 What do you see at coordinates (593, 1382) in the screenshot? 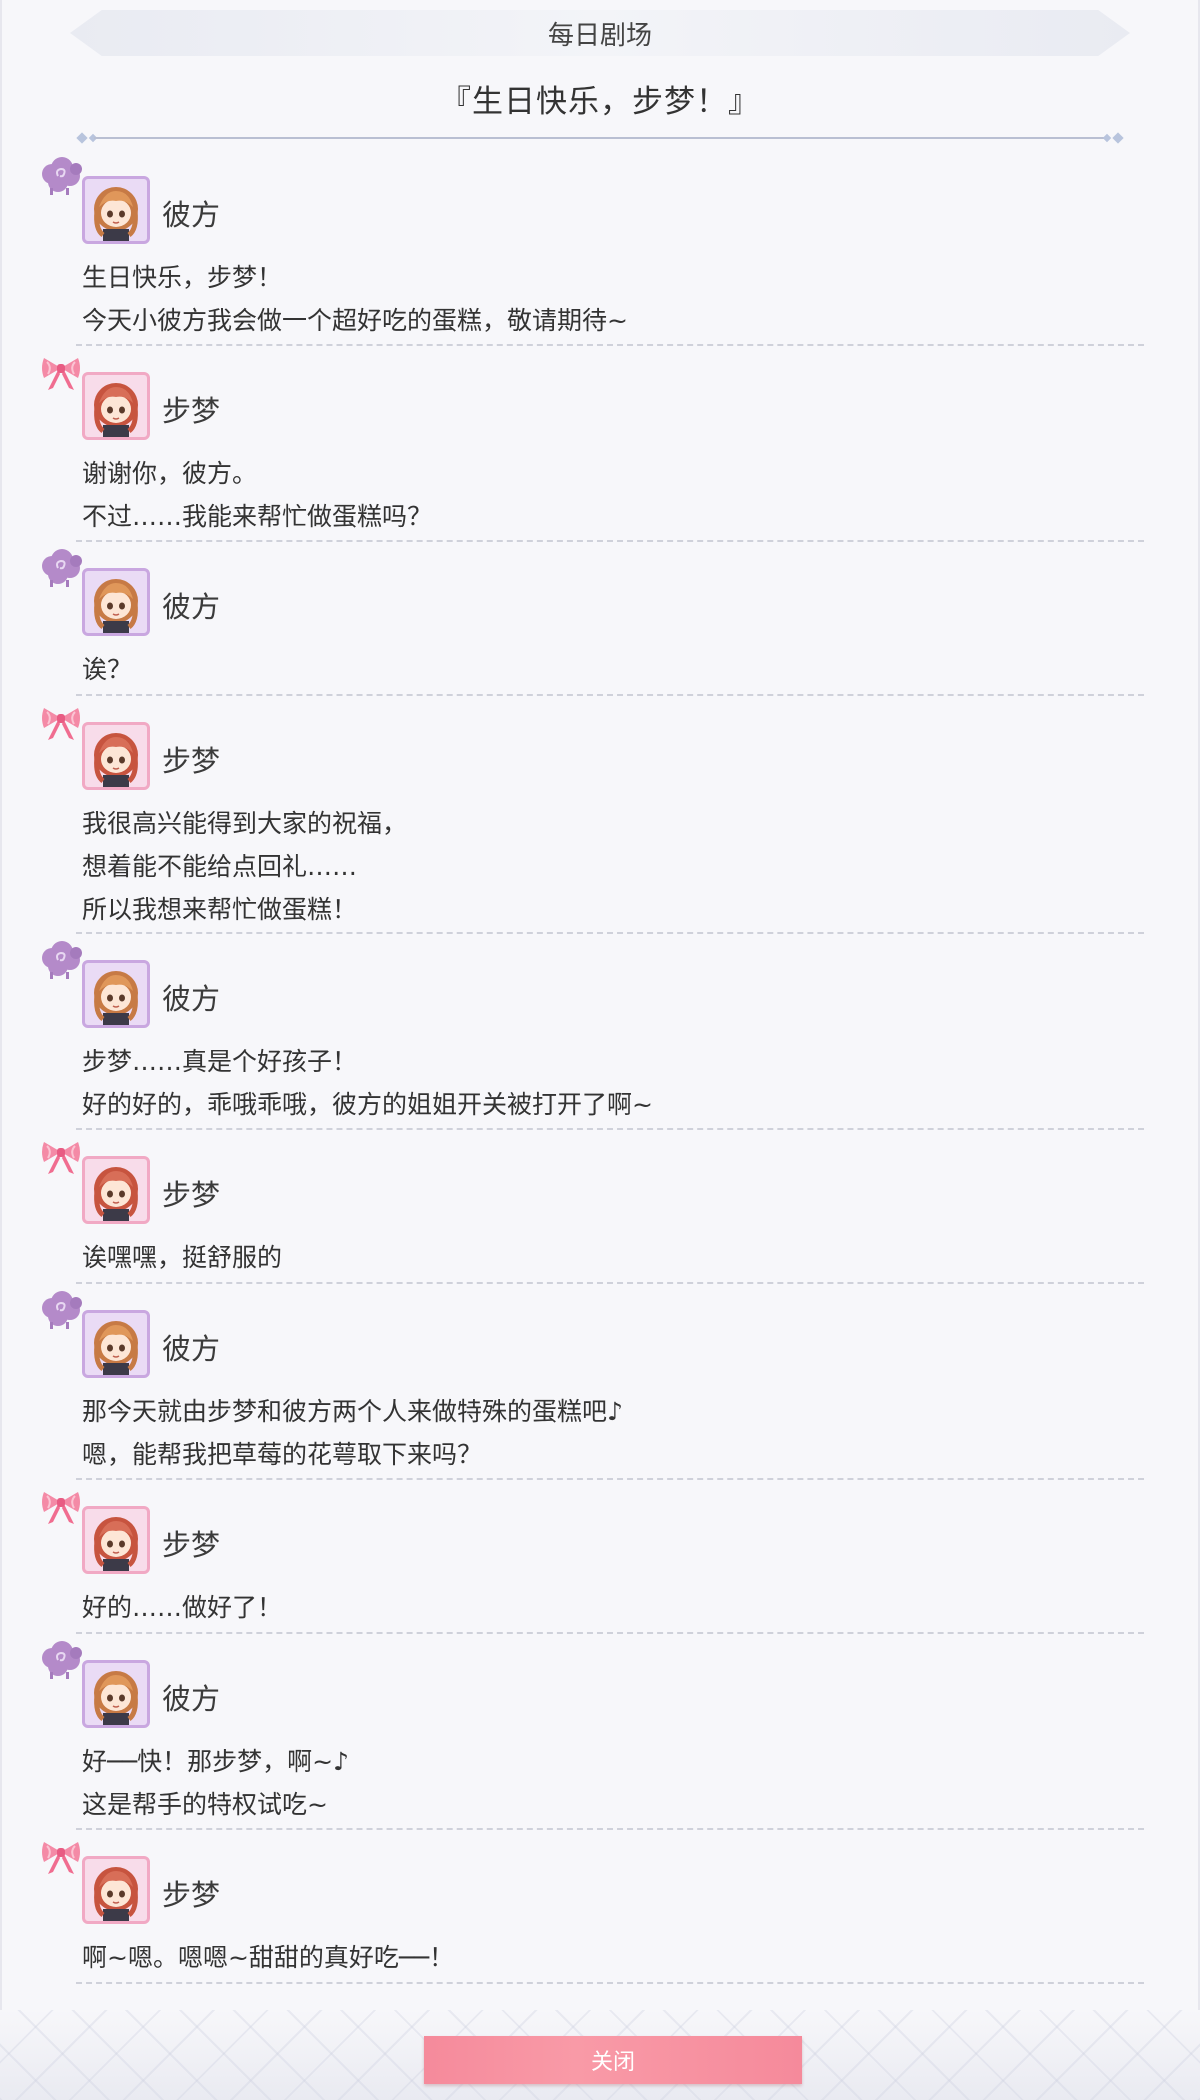
I see `dialog-entry: 彼方那今天就由步梦和彼方两个人来做特殊的蛋糕吧♪ 嗯，能帮我把草莓的花萼取下来吗？` at bounding box center [593, 1382].